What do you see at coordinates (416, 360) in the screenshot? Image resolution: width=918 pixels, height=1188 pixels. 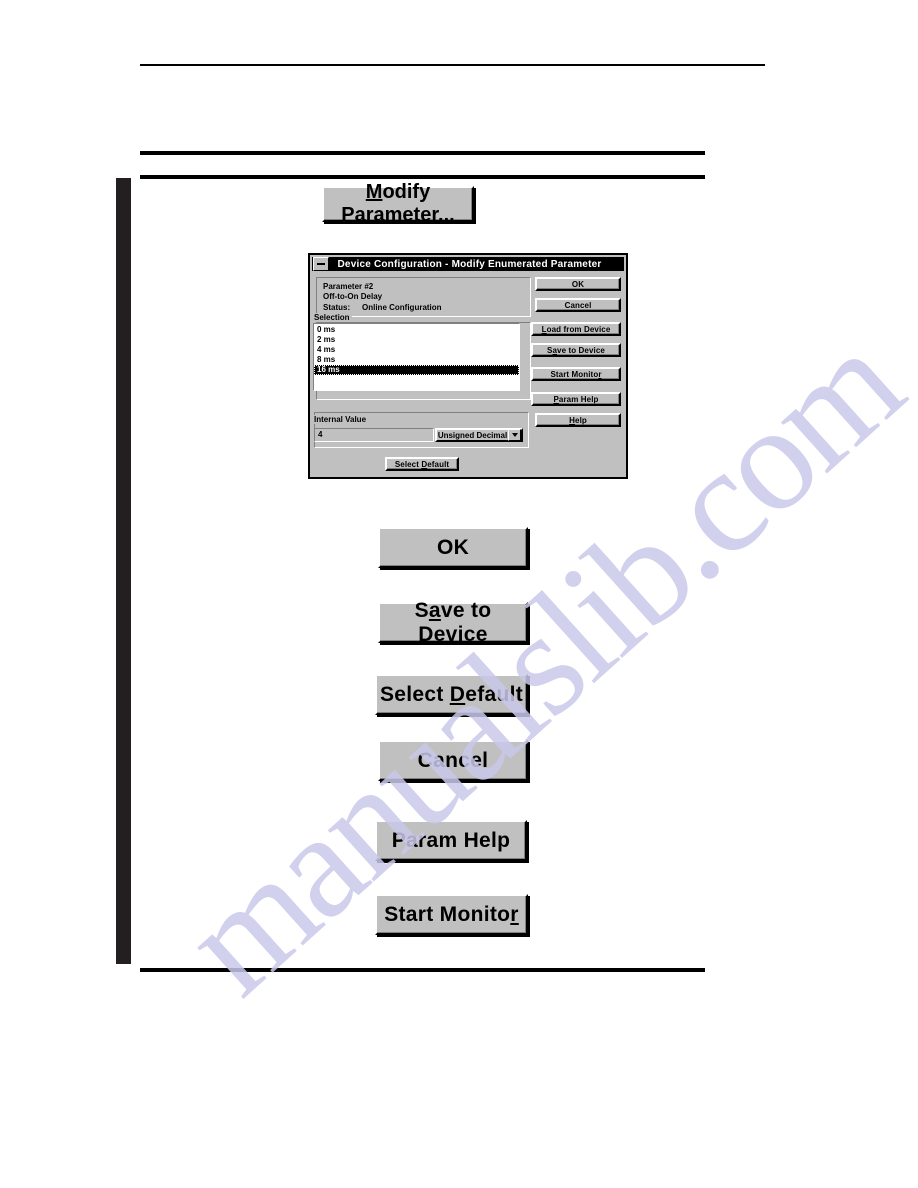 I see `list-item: 8 ms` at bounding box center [416, 360].